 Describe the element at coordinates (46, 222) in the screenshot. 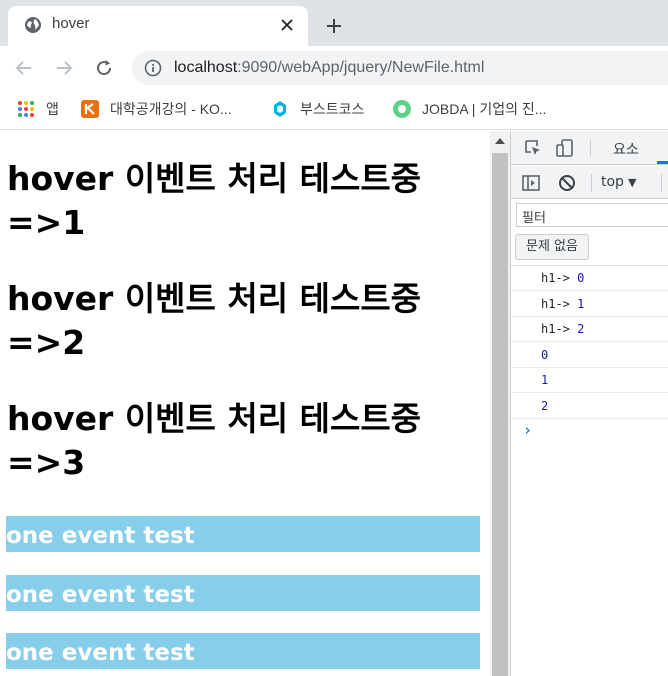

I see `heading-counter: =>1` at that location.